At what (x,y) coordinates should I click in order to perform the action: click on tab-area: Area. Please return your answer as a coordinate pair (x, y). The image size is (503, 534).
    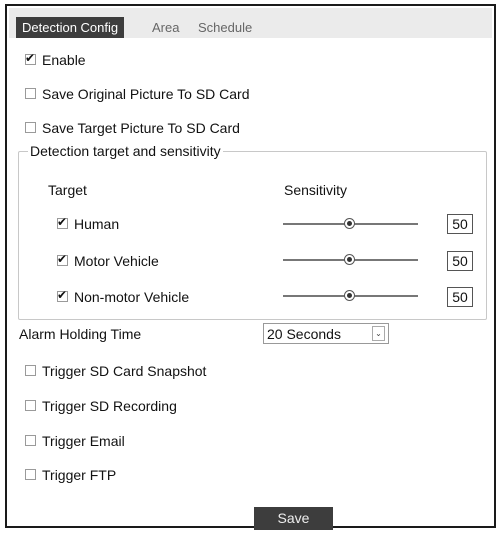
    Looking at the image, I should click on (165, 27).